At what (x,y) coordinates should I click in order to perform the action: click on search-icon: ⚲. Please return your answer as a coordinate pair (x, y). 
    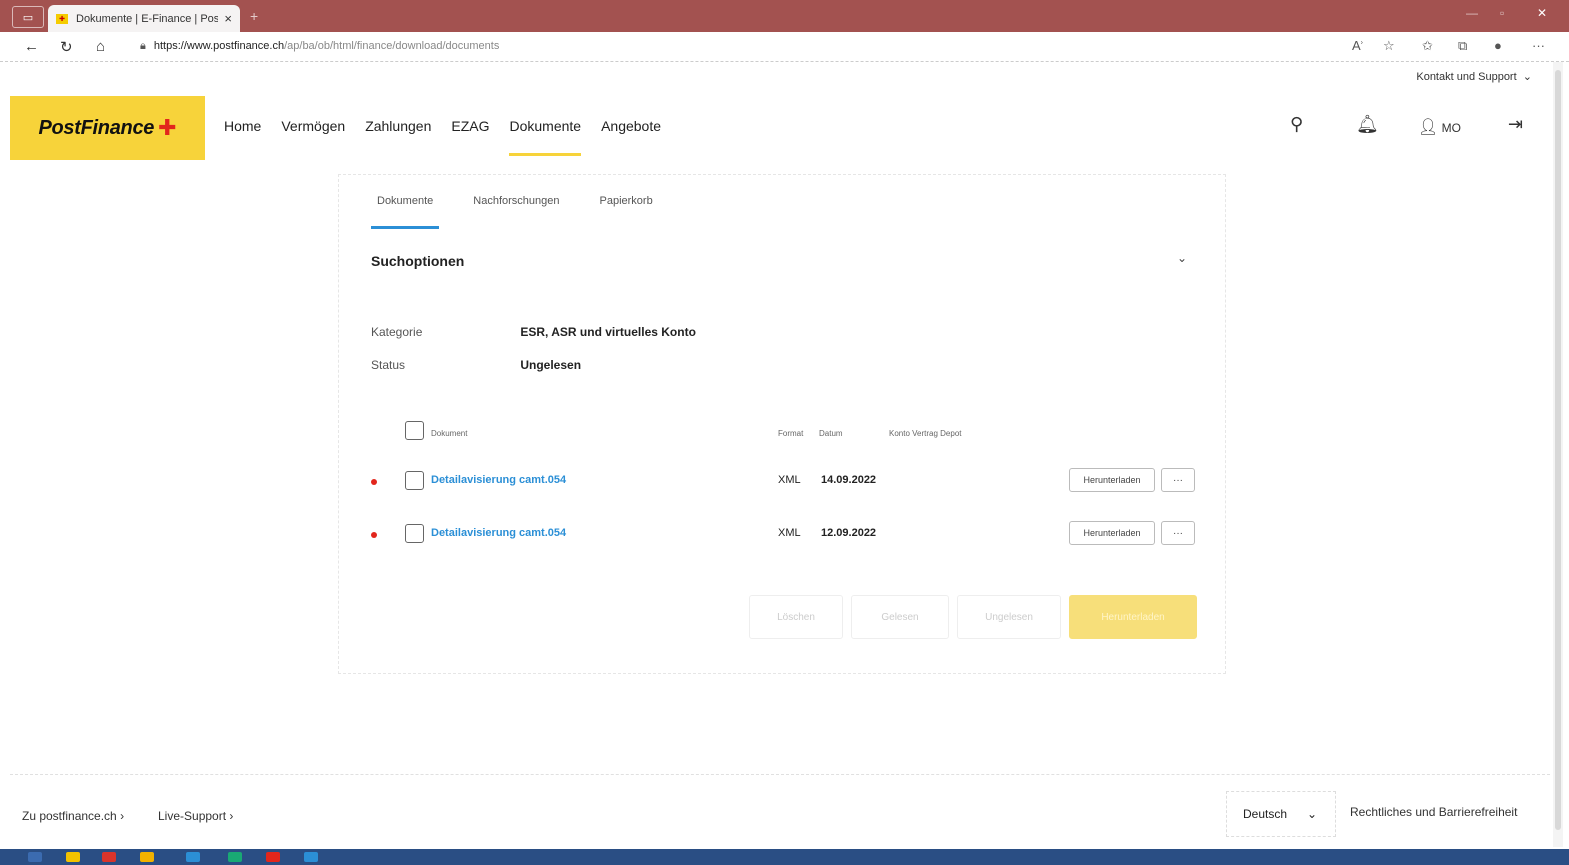
    Looking at the image, I should click on (1296, 124).